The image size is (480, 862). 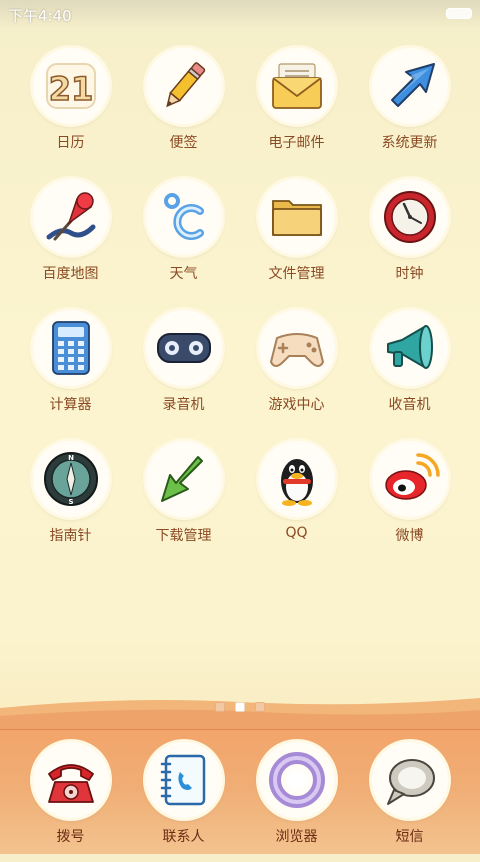 I want to click on battery-icon, so click(x=459, y=13).